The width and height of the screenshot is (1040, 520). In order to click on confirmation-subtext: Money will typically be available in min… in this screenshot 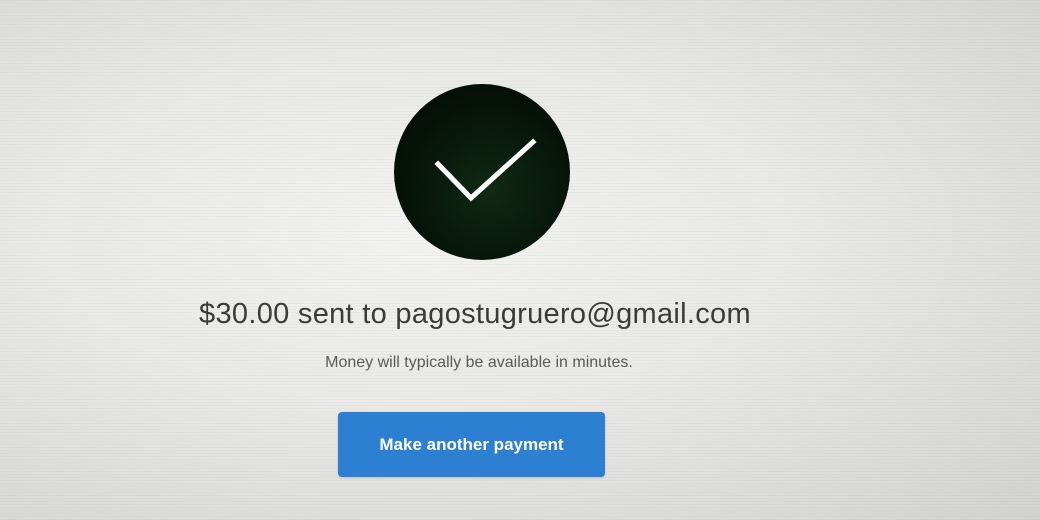, I will do `click(479, 362)`.